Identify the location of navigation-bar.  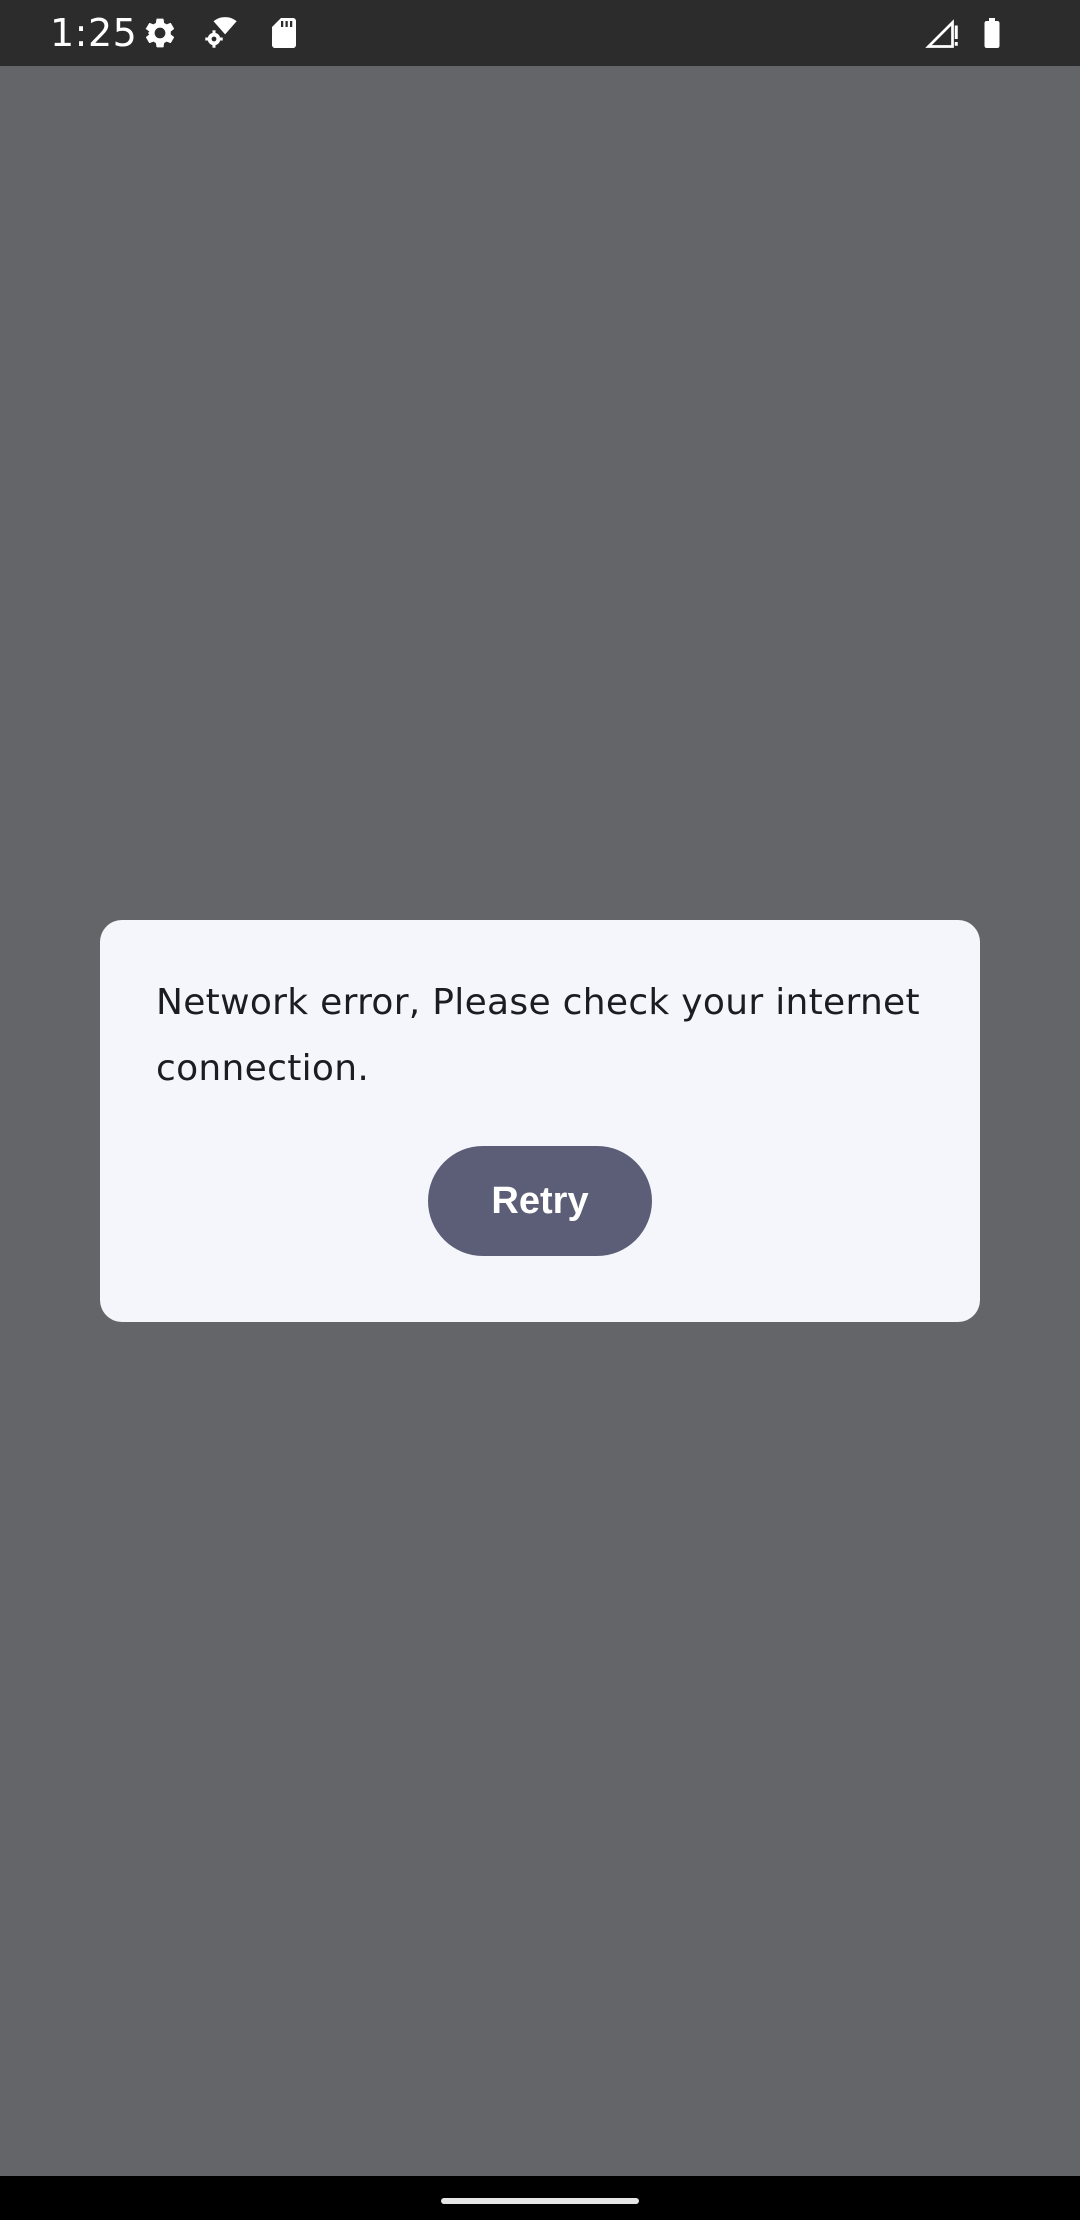
(540, 2198).